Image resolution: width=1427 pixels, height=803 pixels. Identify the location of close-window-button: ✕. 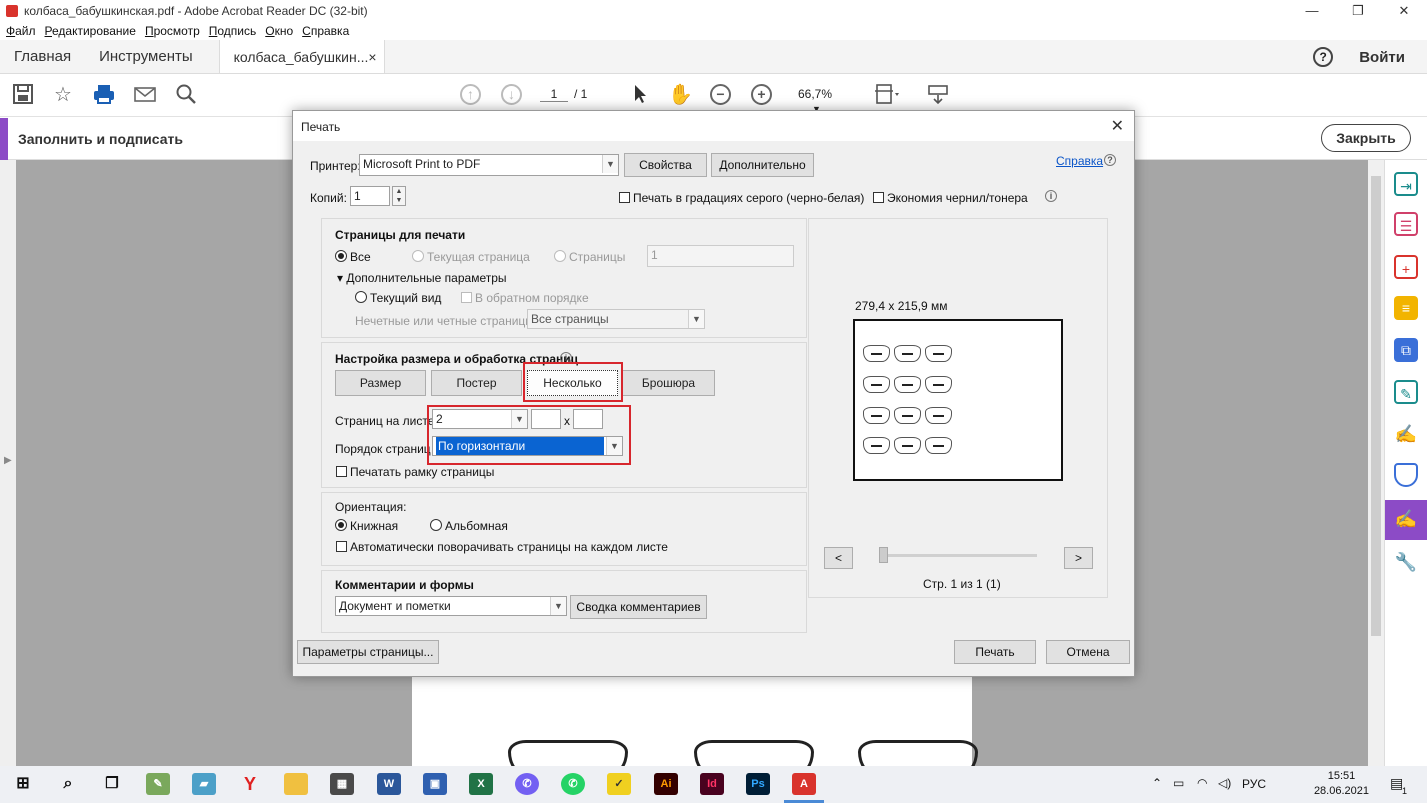
(1404, 11).